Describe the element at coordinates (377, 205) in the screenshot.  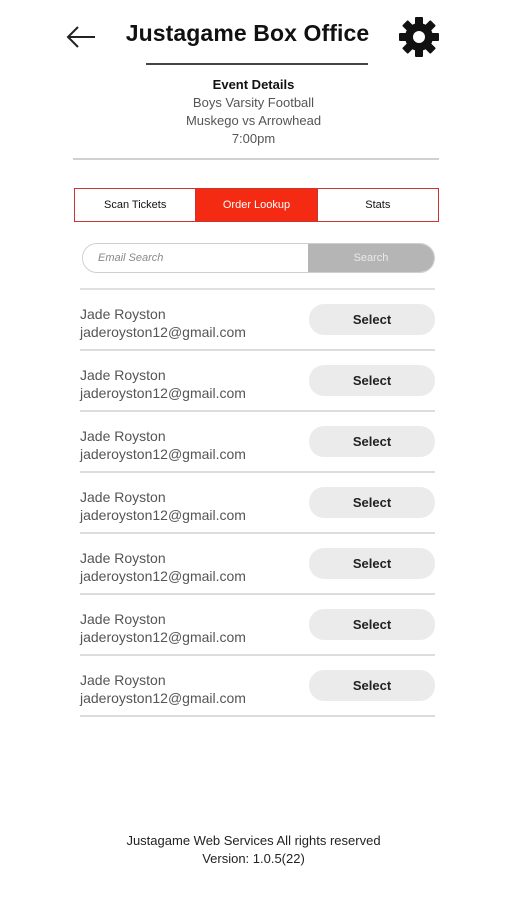
I see `tab-stats: Stats` at that location.